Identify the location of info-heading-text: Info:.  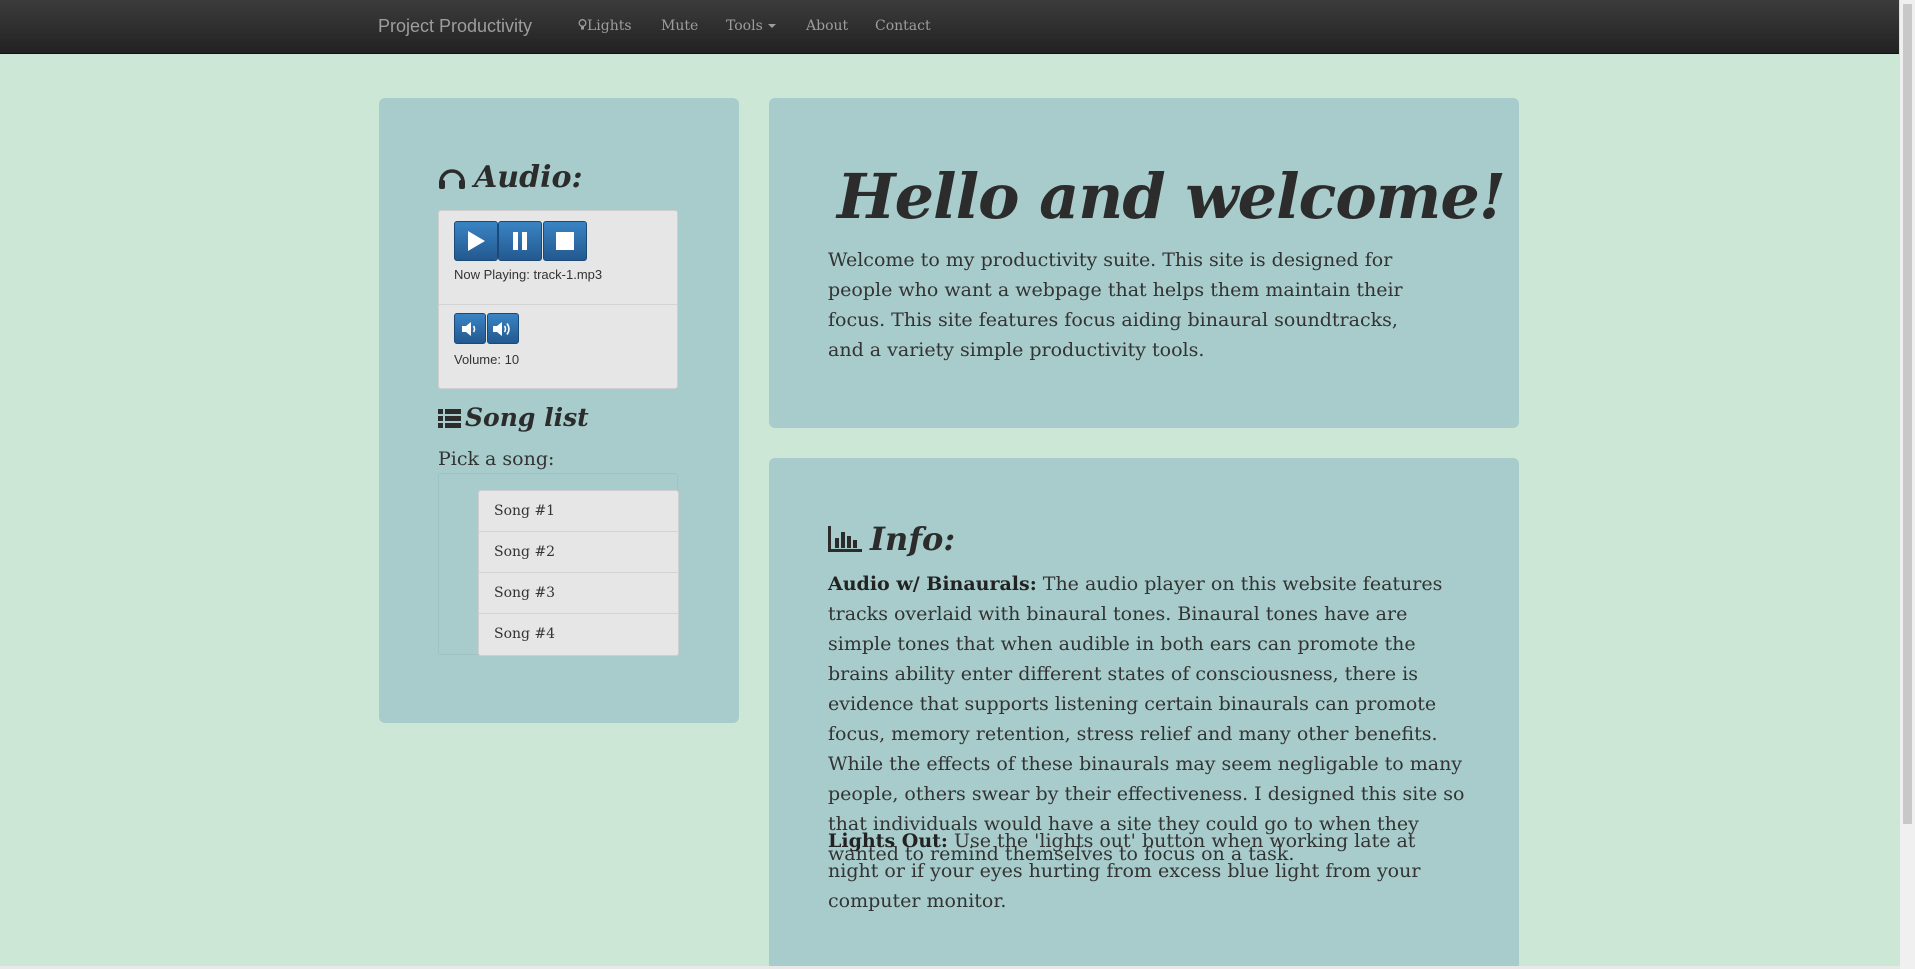
(913, 539).